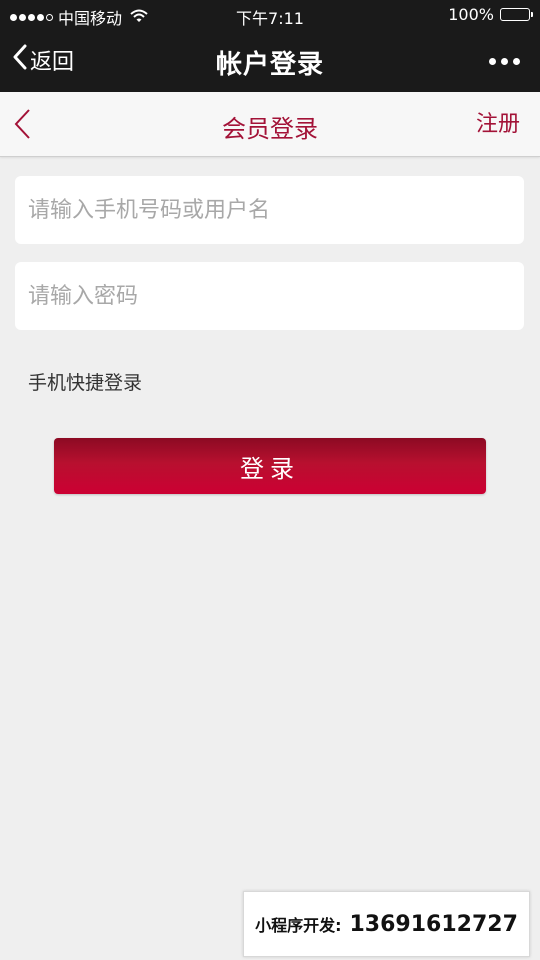 This screenshot has width=540, height=960. I want to click on battery-status: 100%, so click(490, 14).